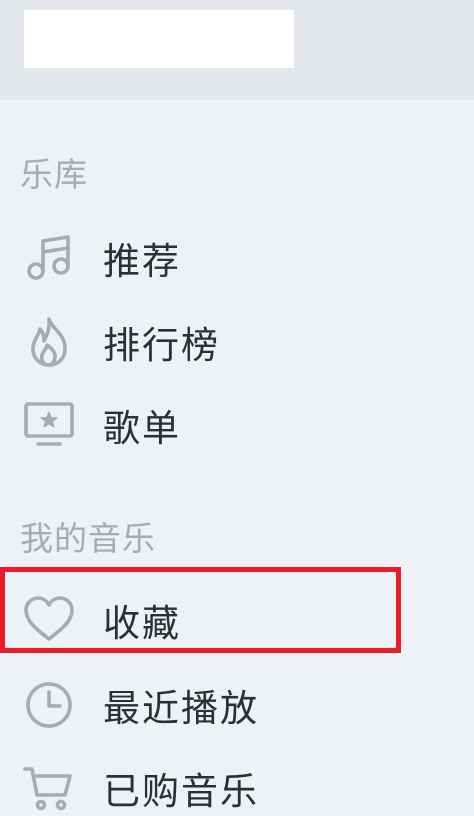 The width and height of the screenshot is (474, 816). What do you see at coordinates (237, 620) in the screenshot?
I see `nav-item-favorites: 收藏` at bounding box center [237, 620].